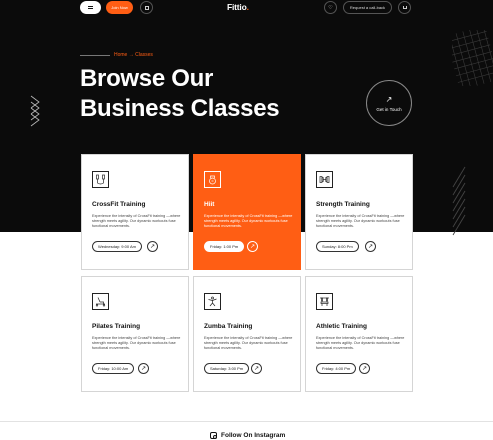 Image resolution: width=493 pixels, height=440 pixels. Describe the element at coordinates (389, 109) in the screenshot. I see `get-in-touch-label: Get in Touch` at that location.